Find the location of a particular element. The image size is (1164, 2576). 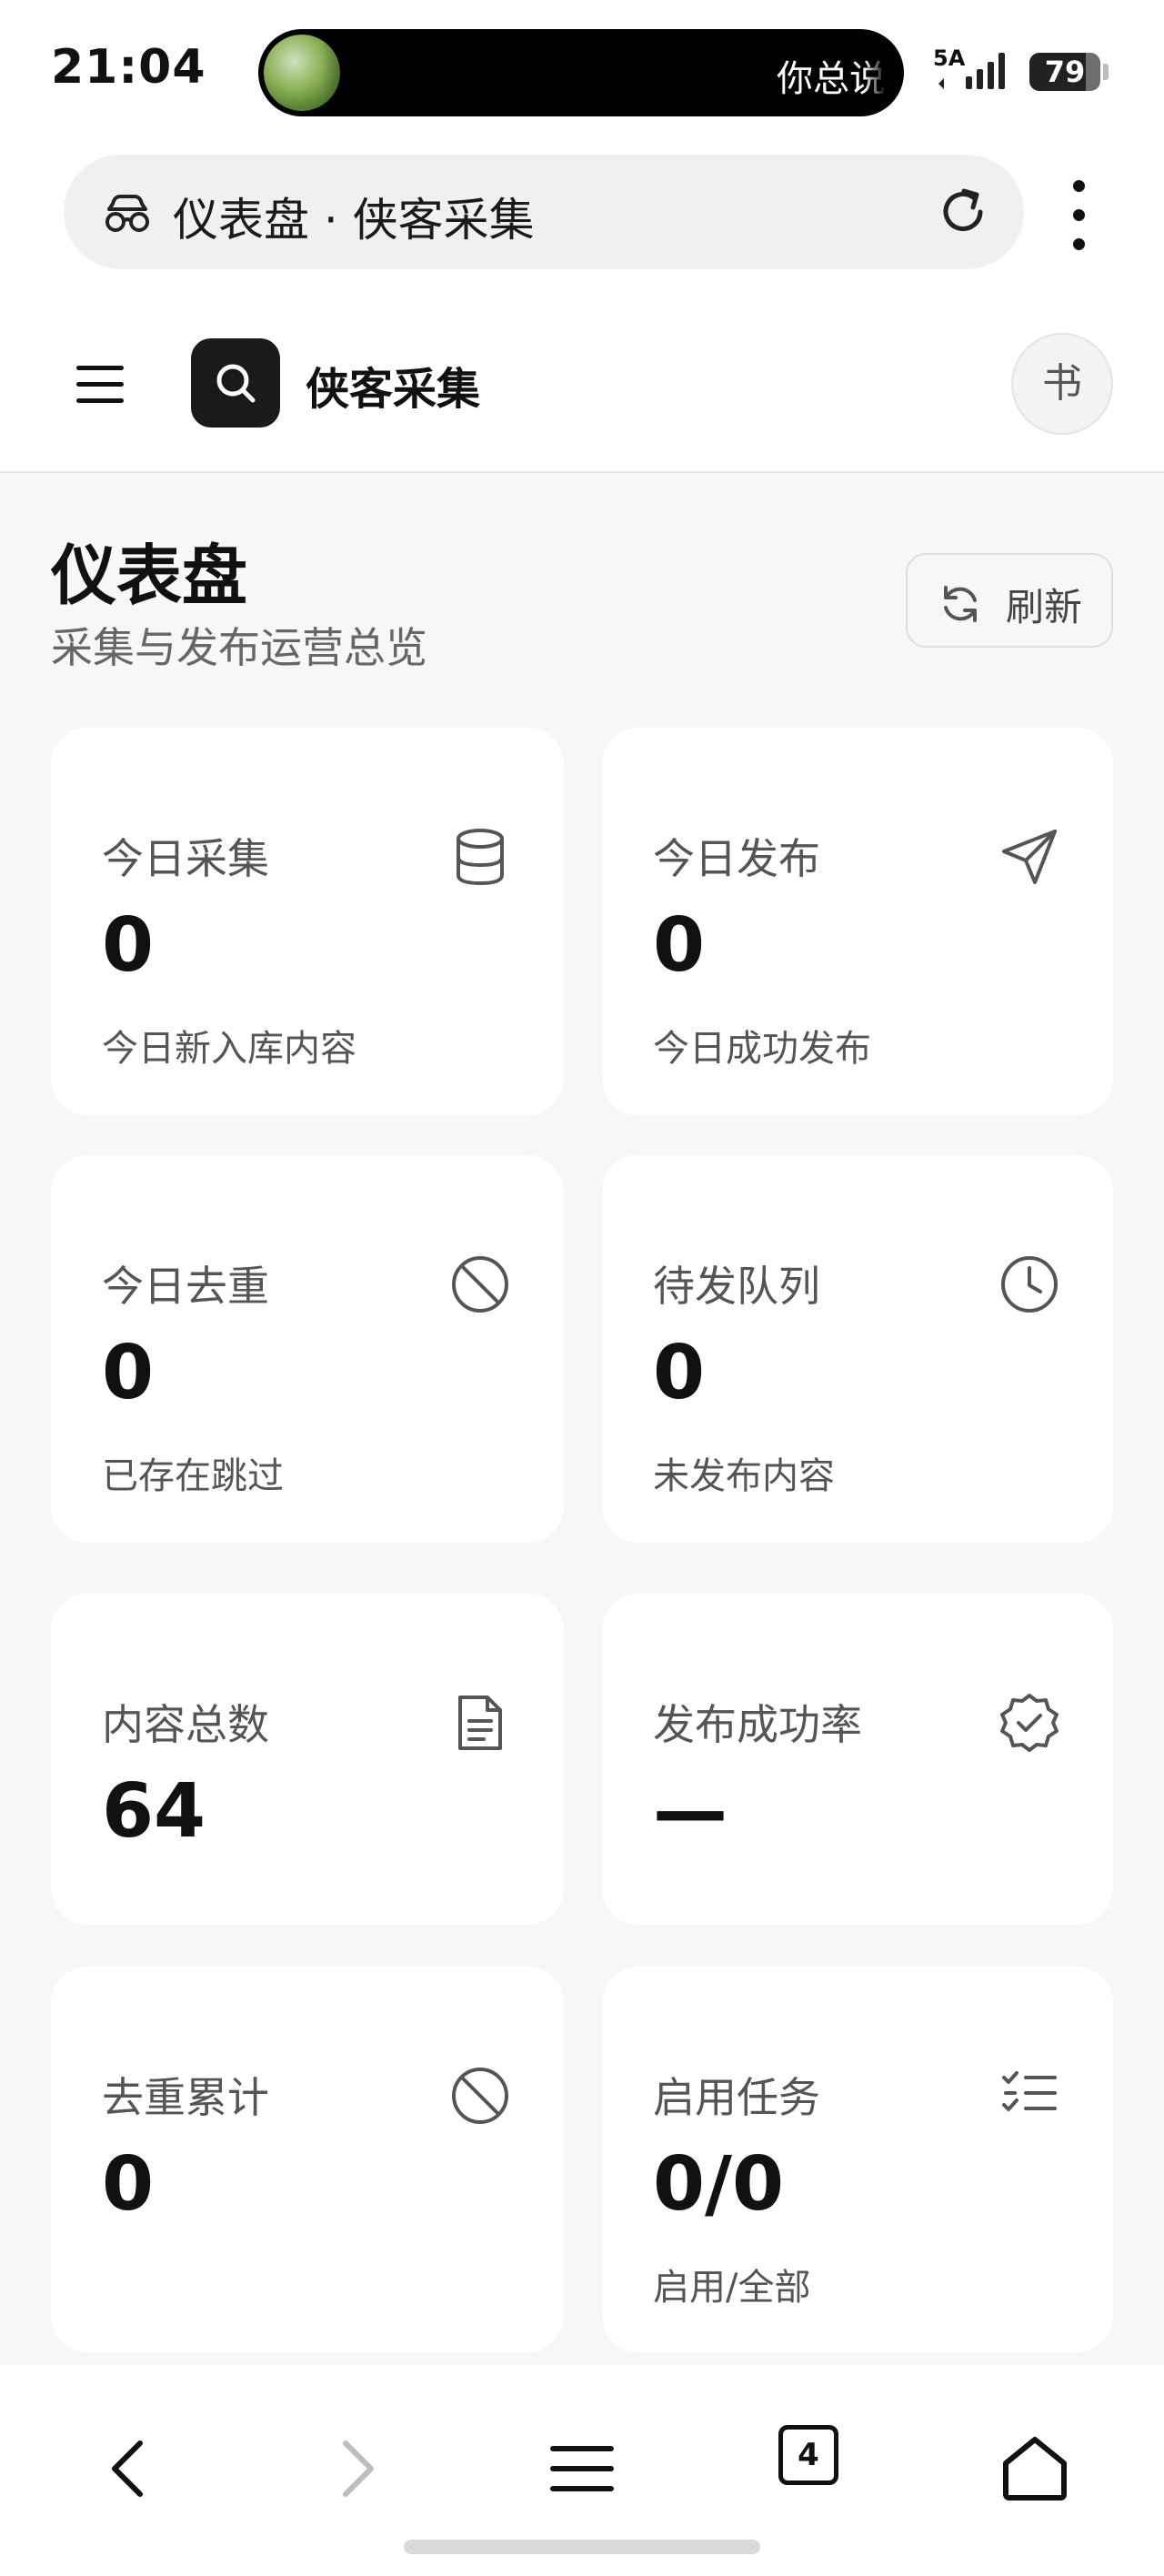

stat-card-pending-queue: 待发队列 0 未发布内容 is located at coordinates (858, 1349).